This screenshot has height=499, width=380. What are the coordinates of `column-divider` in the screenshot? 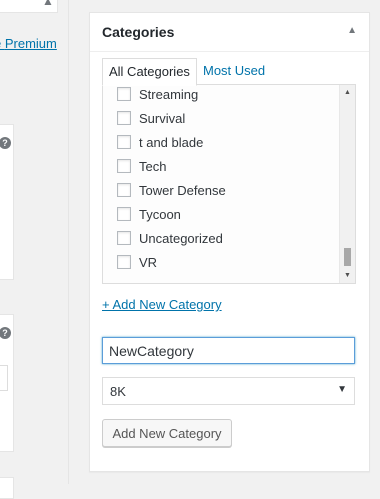 It's located at (68, 242).